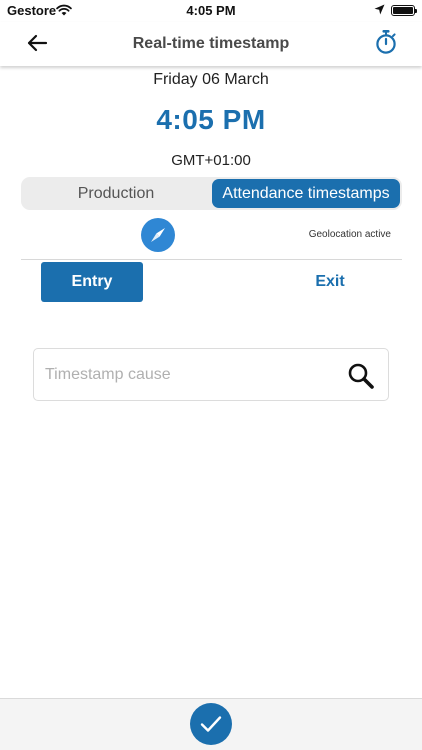 The height and width of the screenshot is (750, 422). I want to click on timestamp-cause-field, so click(211, 374).